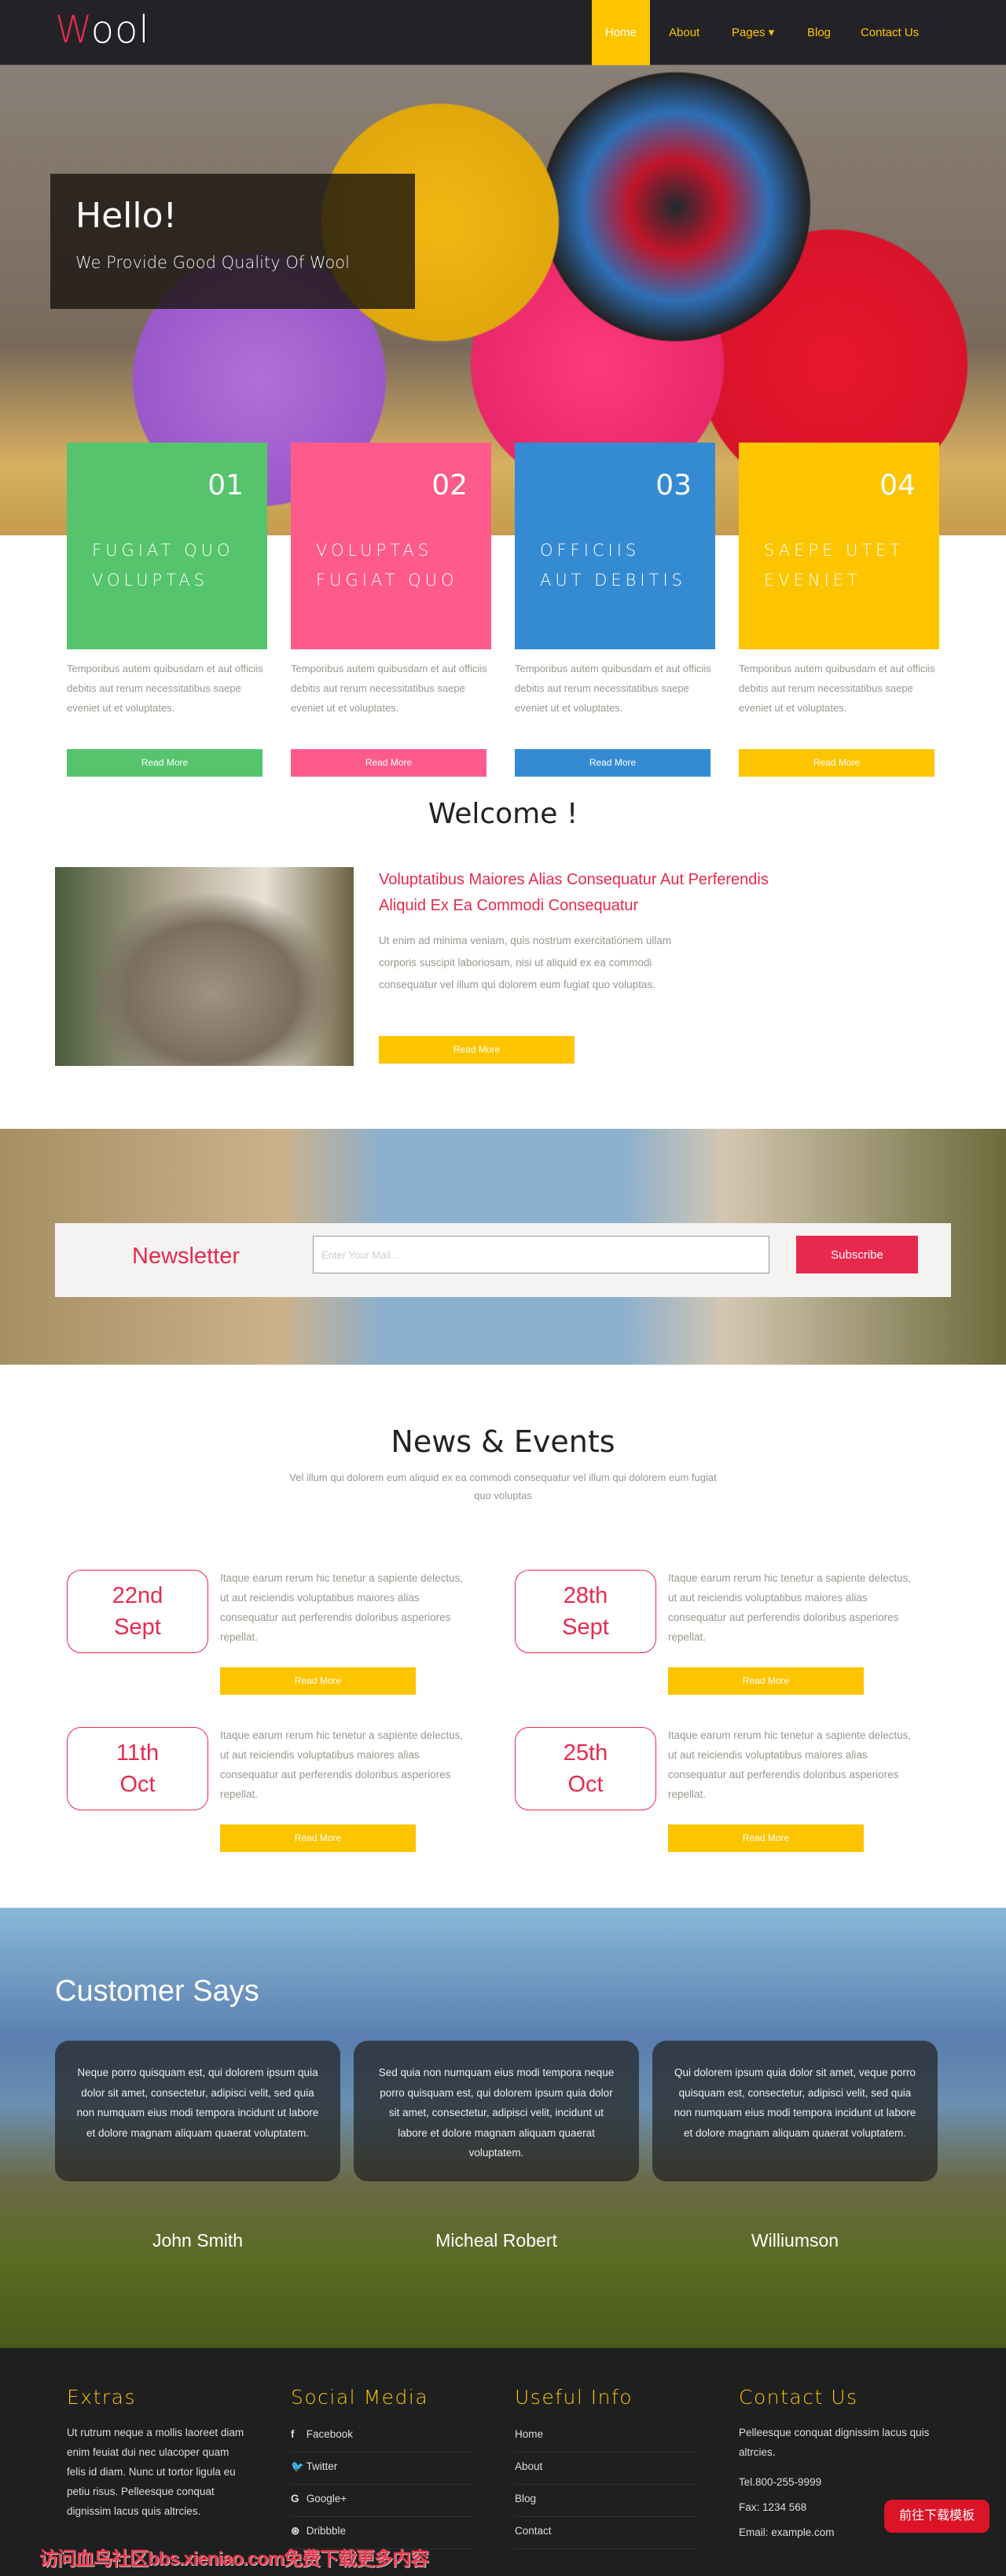 This screenshot has height=2576, width=1006. What do you see at coordinates (606, 2469) in the screenshot?
I see `footer-link-about: About` at bounding box center [606, 2469].